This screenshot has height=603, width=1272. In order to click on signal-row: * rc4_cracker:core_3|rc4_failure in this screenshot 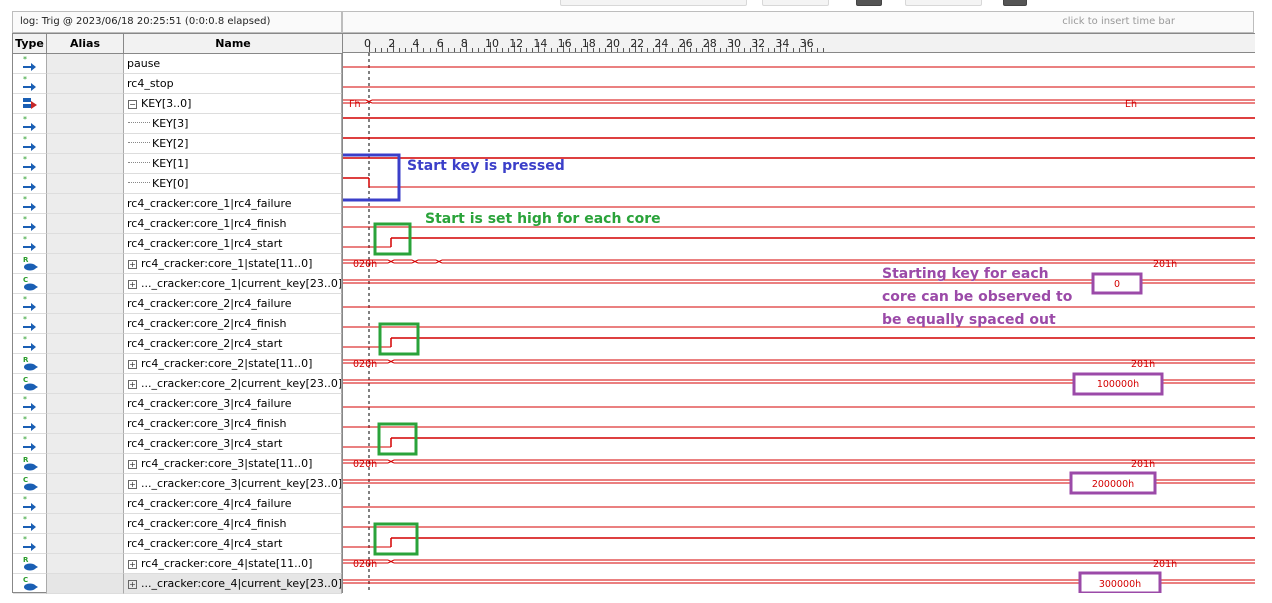, I will do `click(177, 404)`.